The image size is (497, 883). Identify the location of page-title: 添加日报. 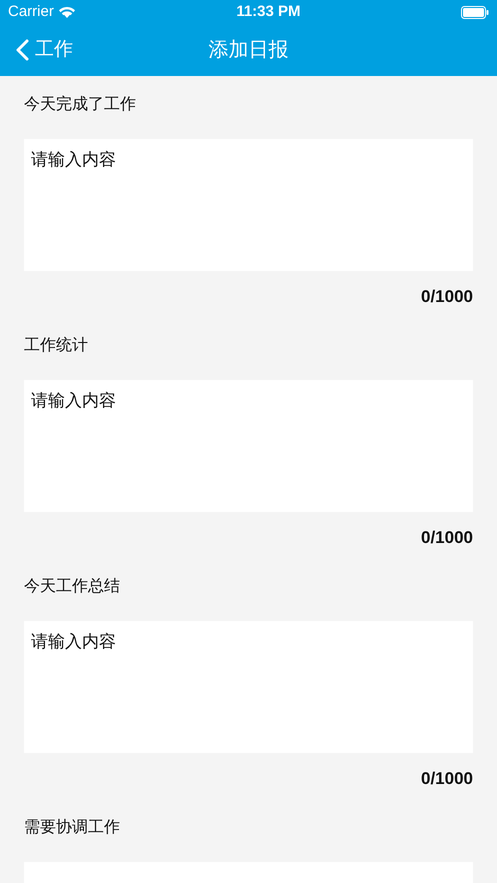
(248, 50).